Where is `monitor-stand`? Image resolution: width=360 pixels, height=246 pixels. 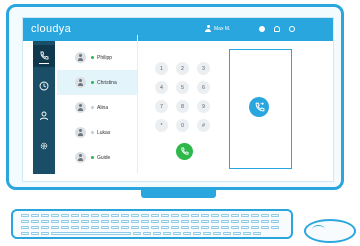
monitor-stand is located at coordinates (178, 194).